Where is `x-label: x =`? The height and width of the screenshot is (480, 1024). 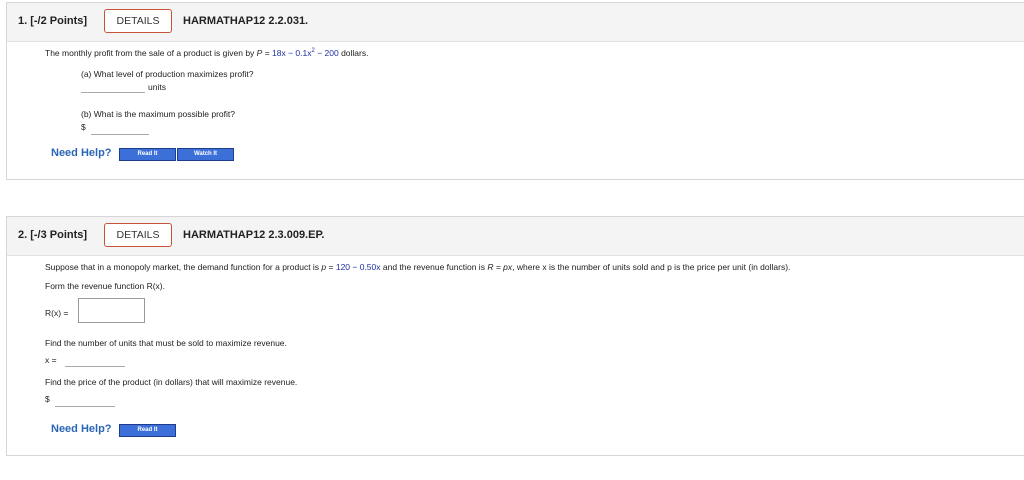 x-label: x = is located at coordinates (51, 360).